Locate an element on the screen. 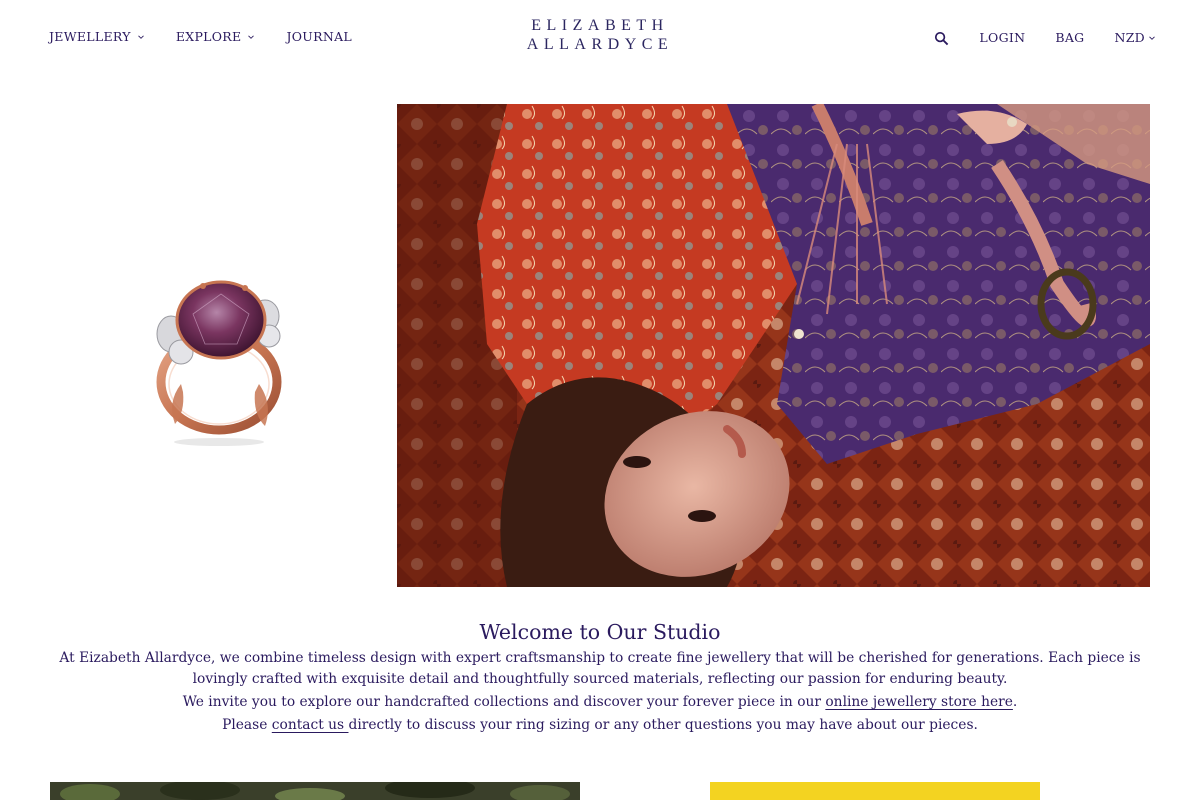 The width and height of the screenshot is (1200, 800). nav-journal-label: JOURNAL is located at coordinates (319, 36).